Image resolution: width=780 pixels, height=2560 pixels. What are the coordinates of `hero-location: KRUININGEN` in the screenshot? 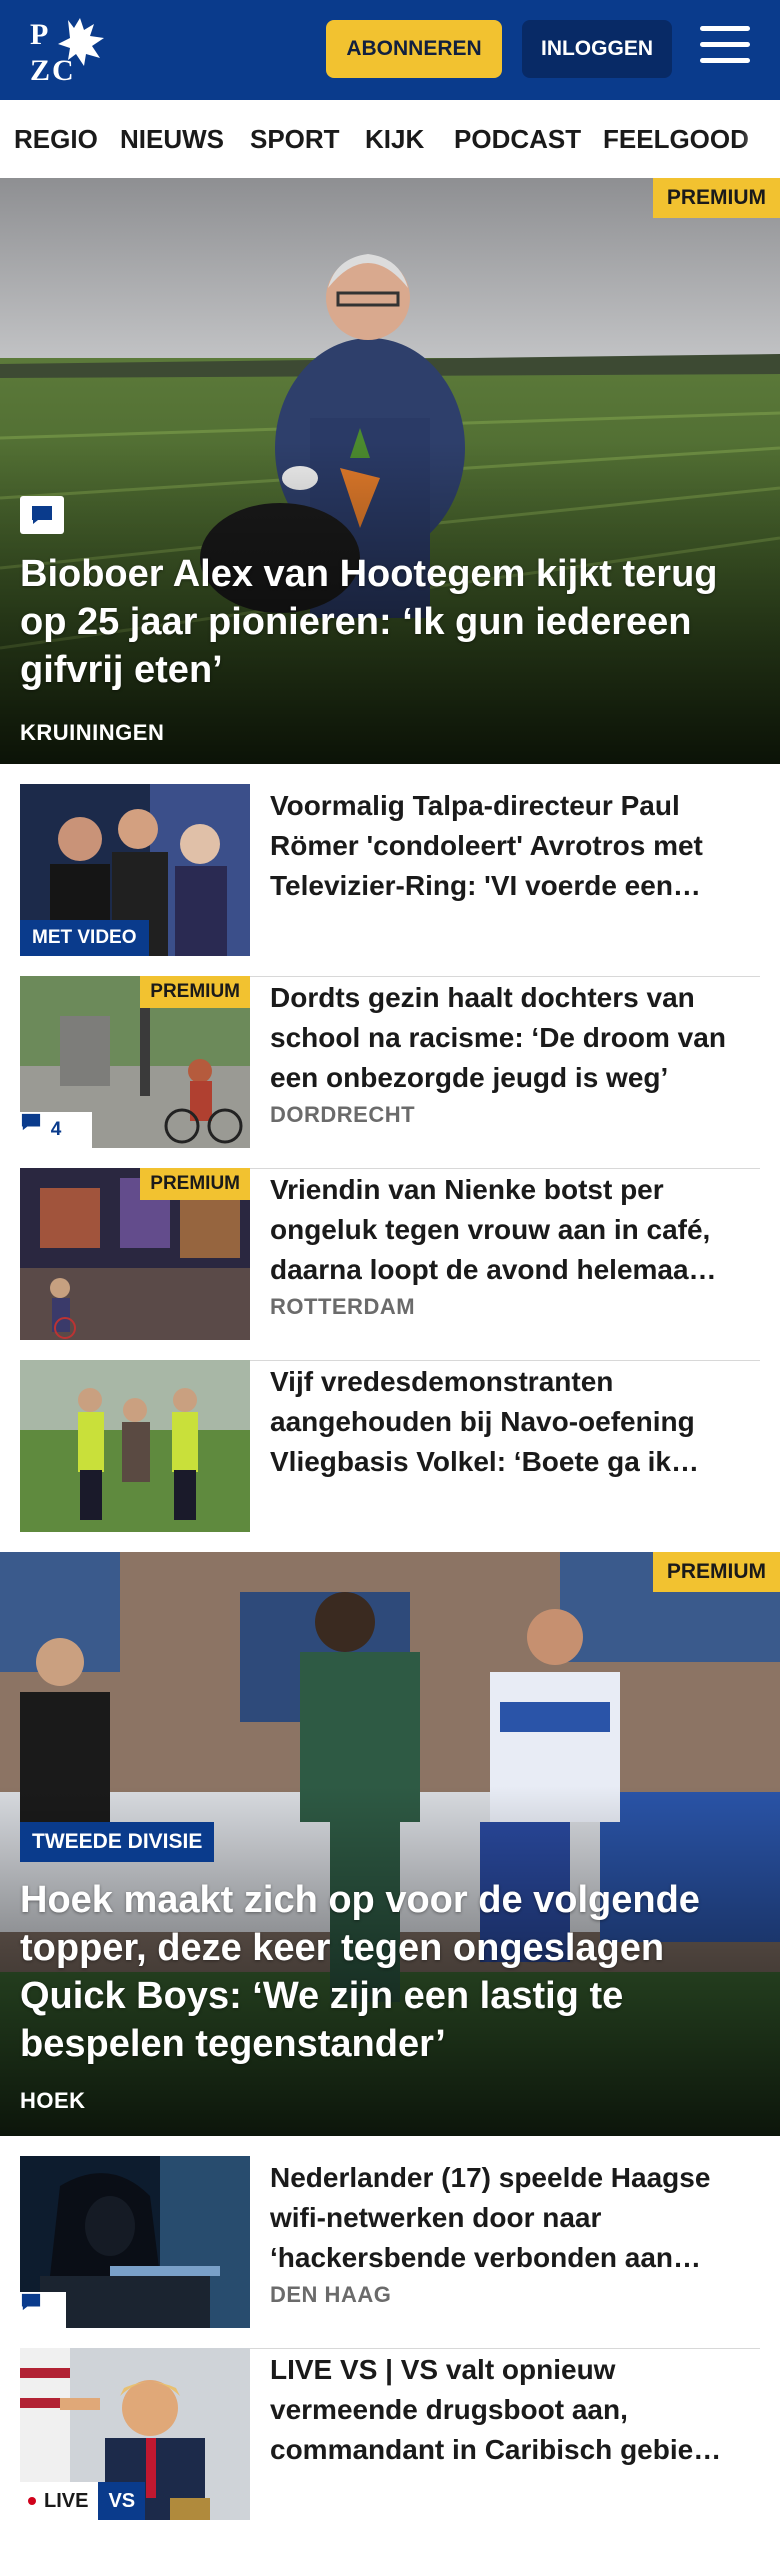 It's located at (92, 732).